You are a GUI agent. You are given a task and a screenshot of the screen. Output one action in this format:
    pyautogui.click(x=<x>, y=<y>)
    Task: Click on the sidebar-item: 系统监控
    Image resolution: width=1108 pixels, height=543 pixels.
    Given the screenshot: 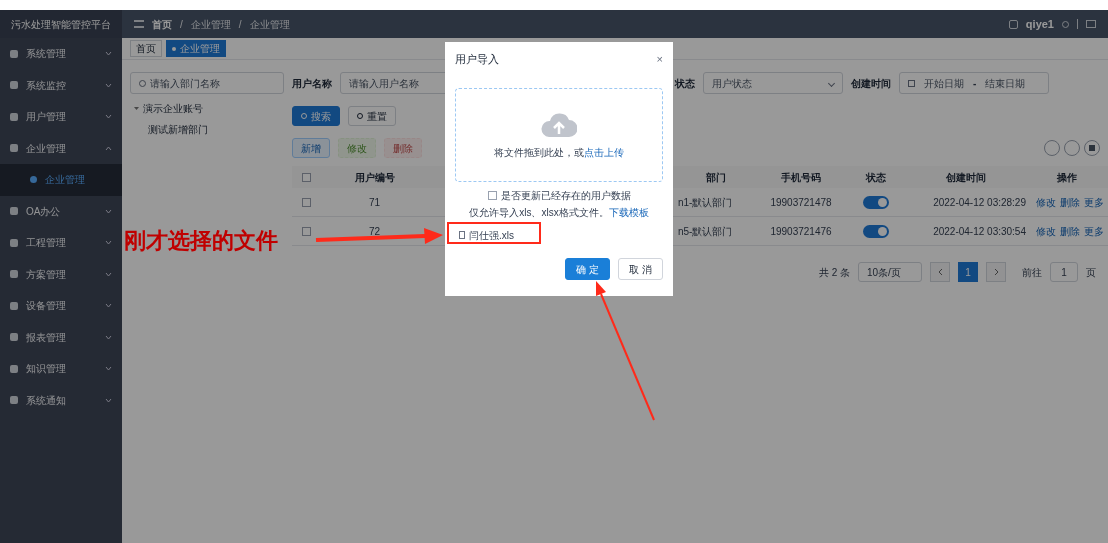 What is the action you would take?
    pyautogui.click(x=61, y=85)
    